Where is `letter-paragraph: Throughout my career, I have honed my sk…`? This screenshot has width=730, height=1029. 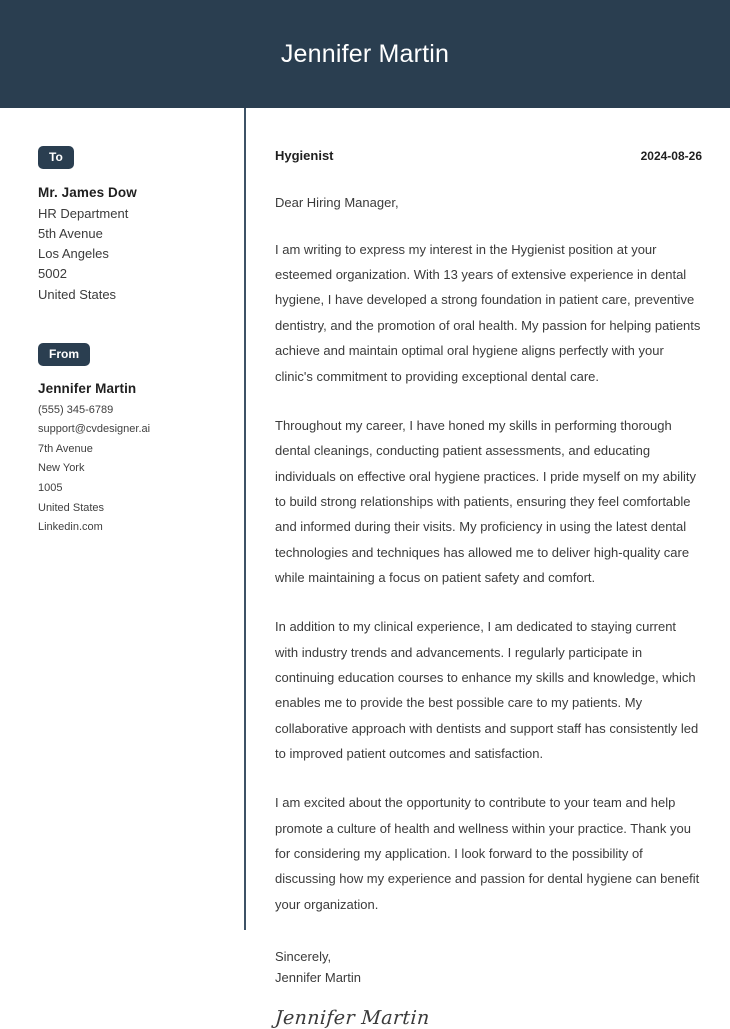
letter-paragraph: Throughout my career, I have honed my sk… is located at coordinates (486, 501).